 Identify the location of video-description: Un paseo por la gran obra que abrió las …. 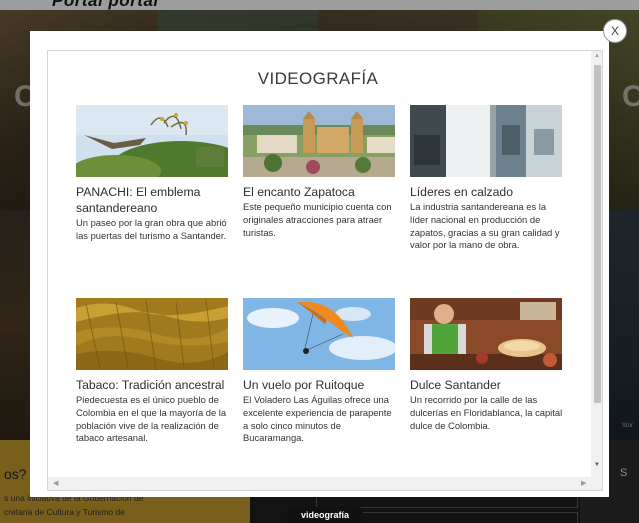
(151, 229).